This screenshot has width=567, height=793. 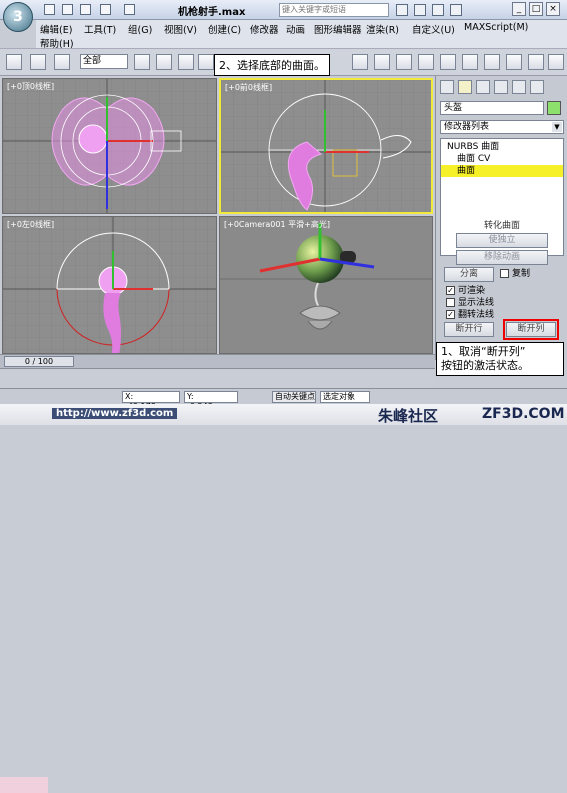 What do you see at coordinates (536, 9) in the screenshot?
I see `maximize-button: □` at bounding box center [536, 9].